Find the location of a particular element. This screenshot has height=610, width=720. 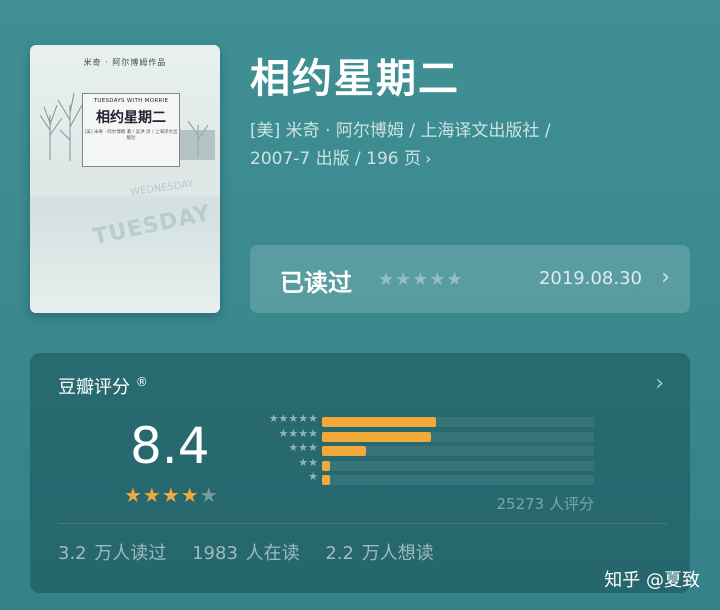

reader-stats: 3.2 万人读过 1983 人在读 2.2 万人想读 is located at coordinates (255, 552).